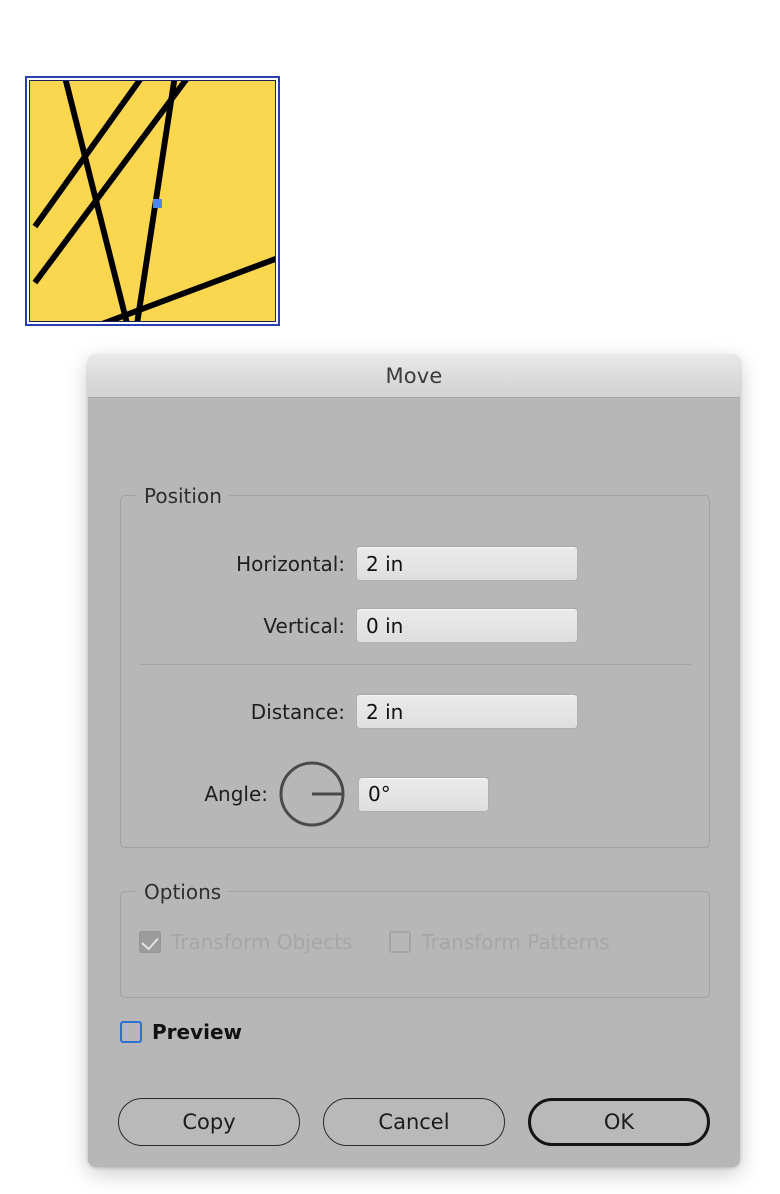 Image resolution: width=780 pixels, height=1194 pixels. Describe the element at coordinates (290, 563) in the screenshot. I see `horizontal-label: Horizontal:` at that location.